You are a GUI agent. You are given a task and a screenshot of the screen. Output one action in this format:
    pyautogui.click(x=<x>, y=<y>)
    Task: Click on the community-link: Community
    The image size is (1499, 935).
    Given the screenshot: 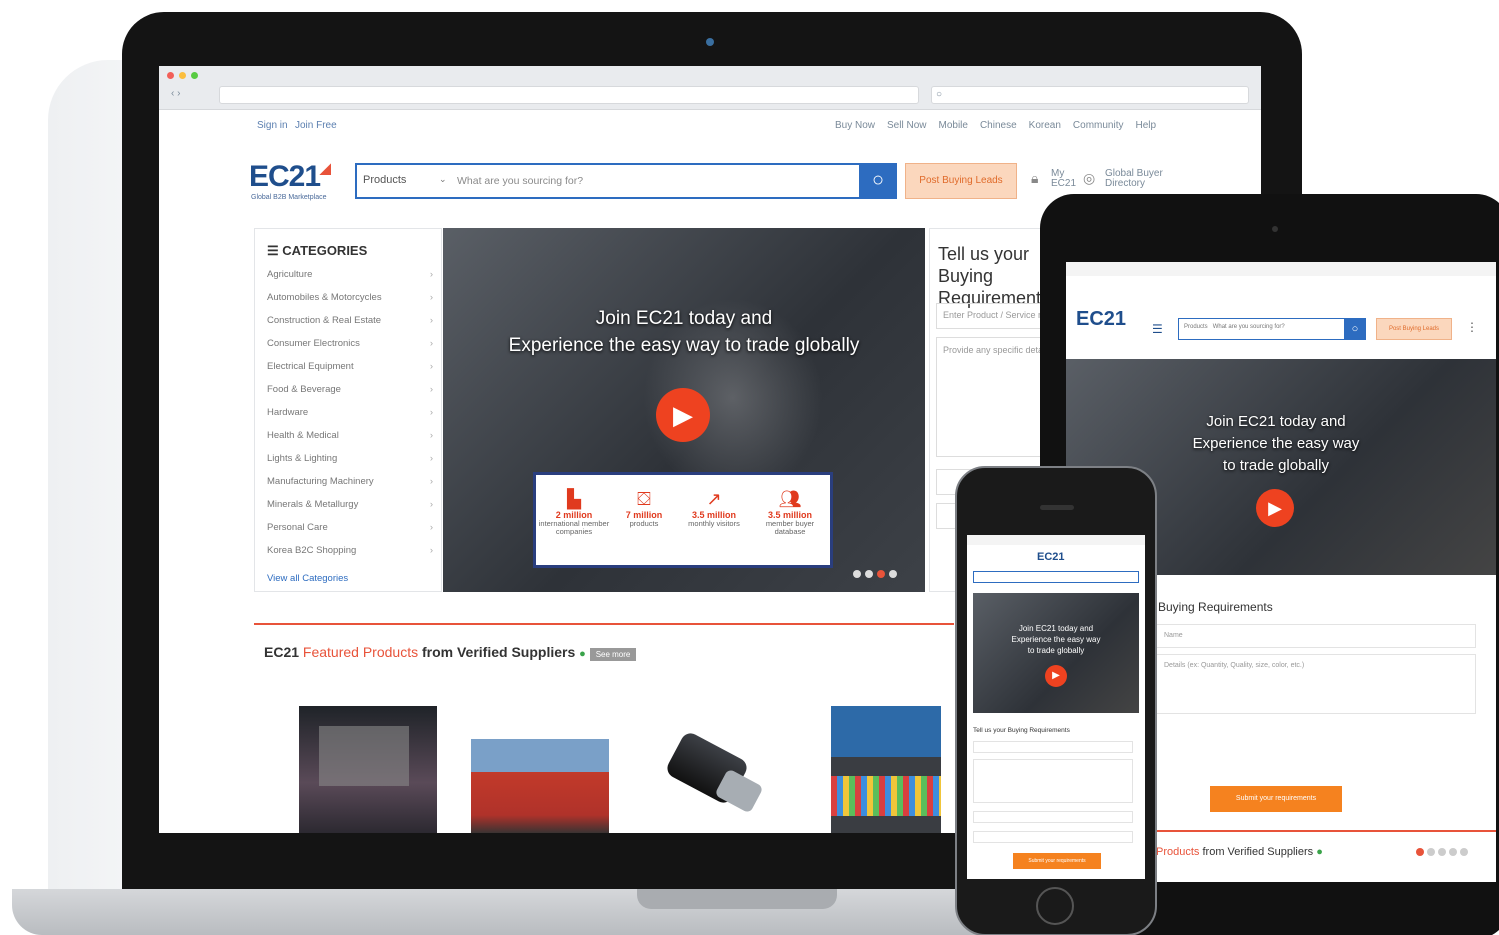 What is the action you would take?
    pyautogui.click(x=1098, y=125)
    